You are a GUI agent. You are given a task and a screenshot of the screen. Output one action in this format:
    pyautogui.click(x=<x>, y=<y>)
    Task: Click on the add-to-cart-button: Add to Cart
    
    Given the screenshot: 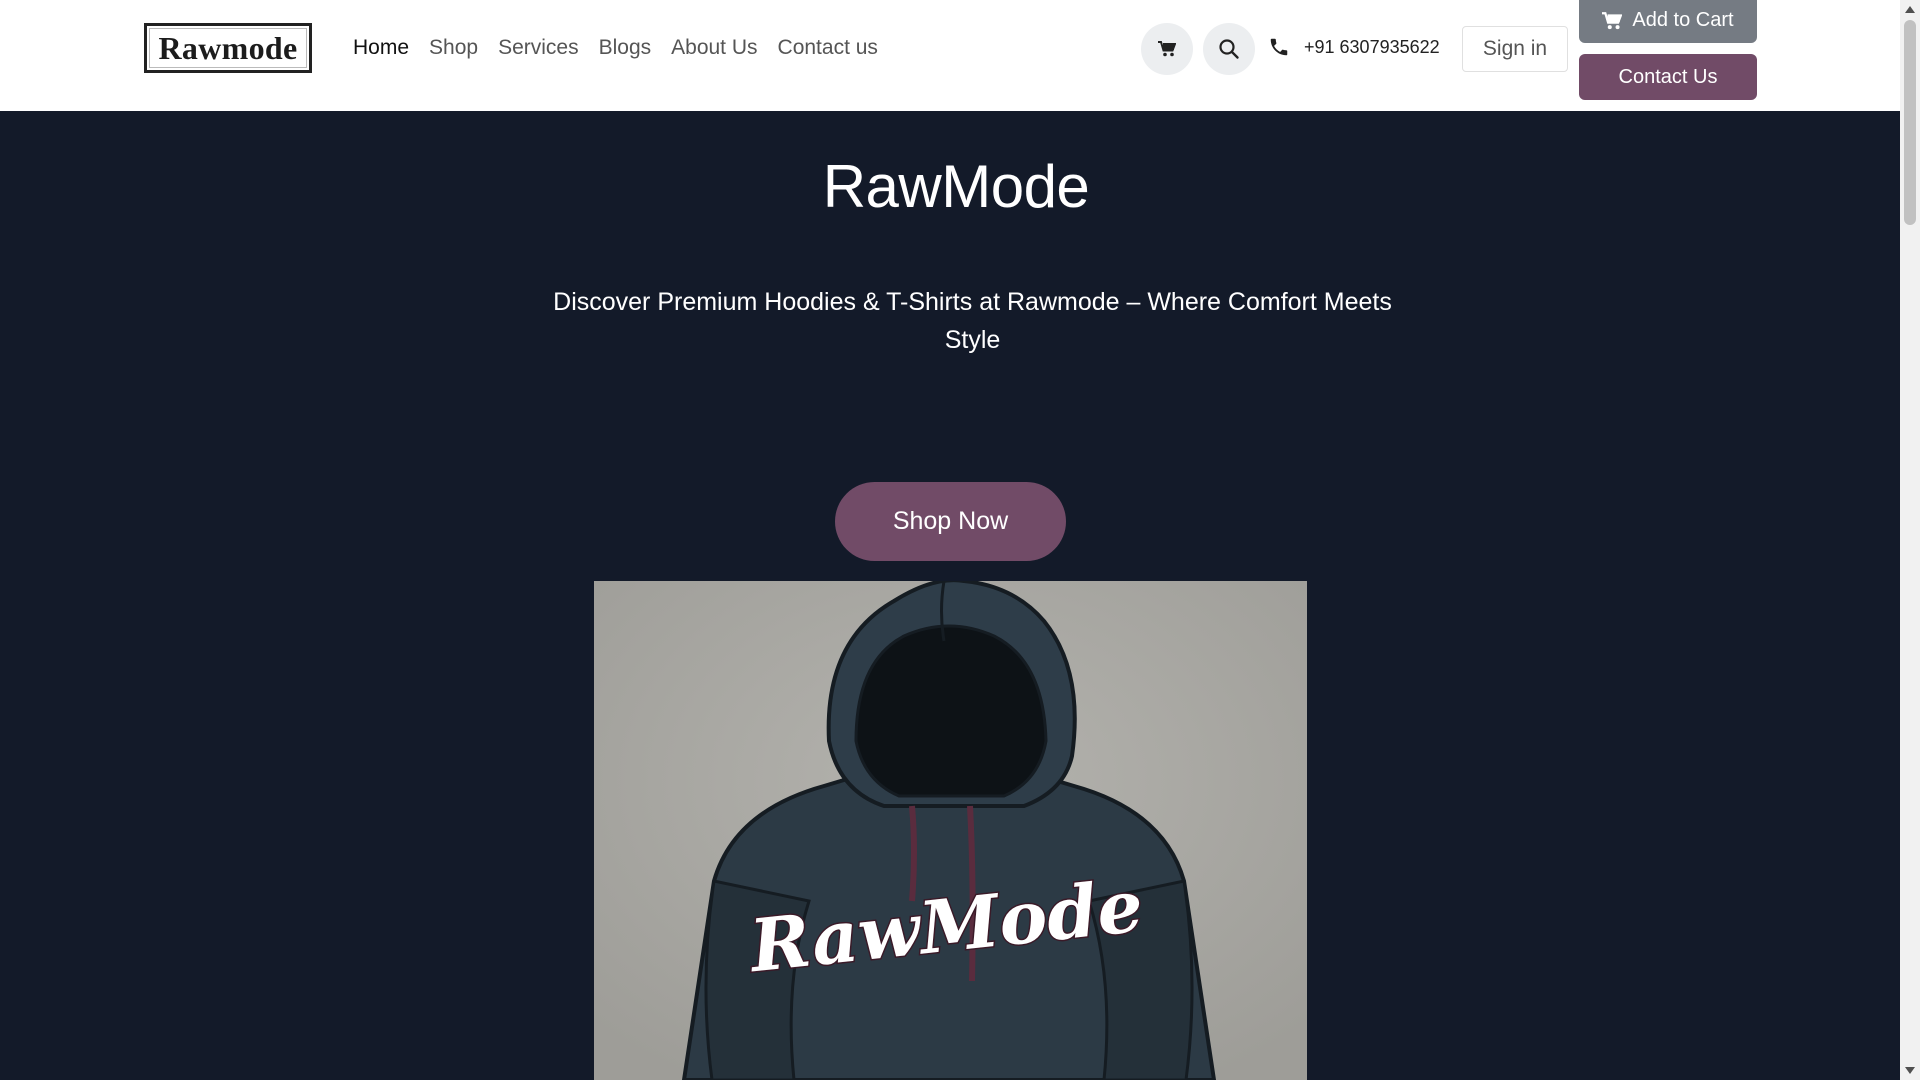 What is the action you would take?
    pyautogui.click(x=1668, y=21)
    